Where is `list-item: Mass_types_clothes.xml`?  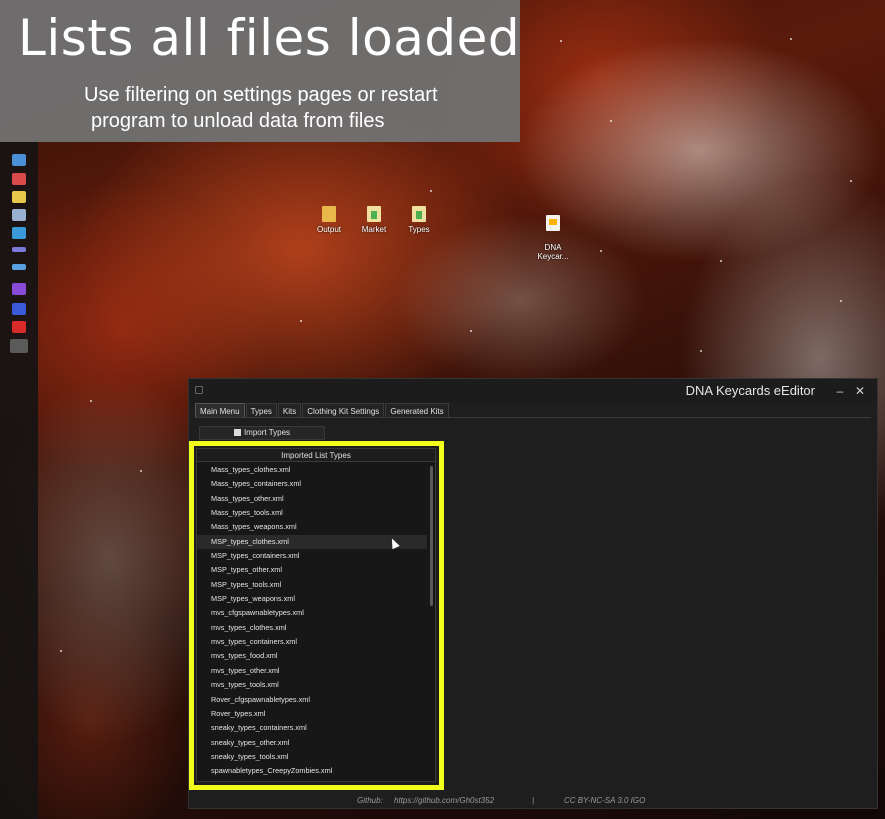 list-item: Mass_types_clothes.xml is located at coordinates (312, 470).